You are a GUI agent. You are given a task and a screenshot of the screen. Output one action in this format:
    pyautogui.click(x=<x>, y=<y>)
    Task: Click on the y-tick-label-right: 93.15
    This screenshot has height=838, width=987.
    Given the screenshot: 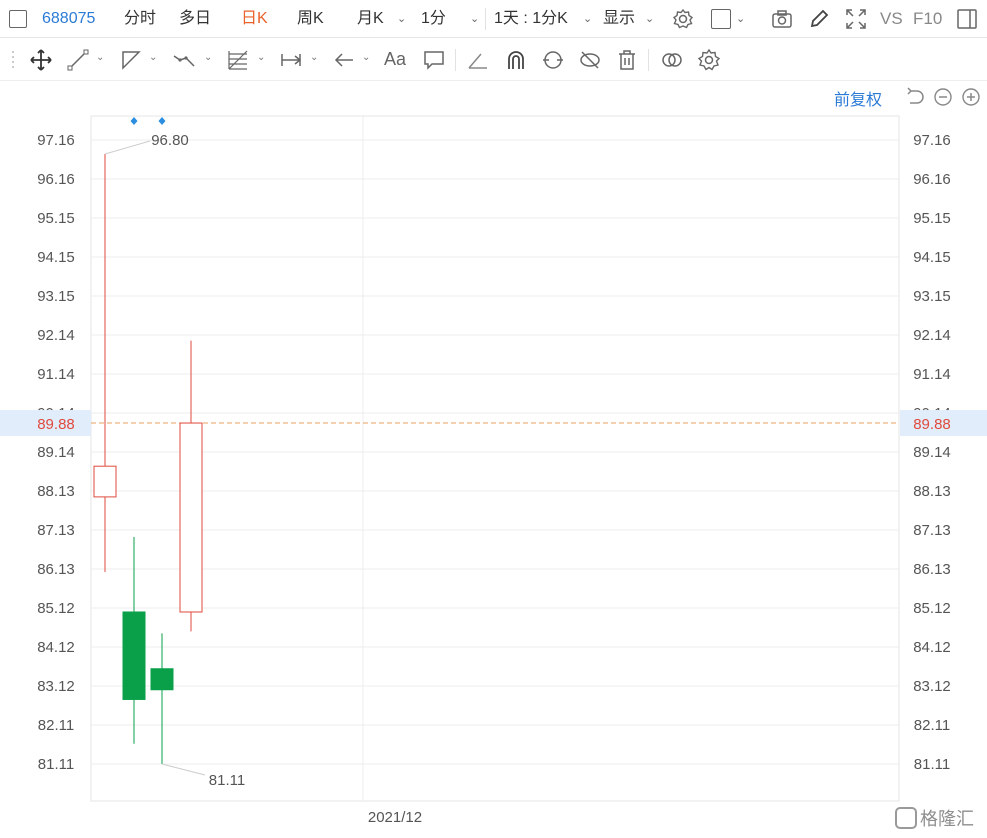 What is the action you would take?
    pyautogui.click(x=932, y=296)
    